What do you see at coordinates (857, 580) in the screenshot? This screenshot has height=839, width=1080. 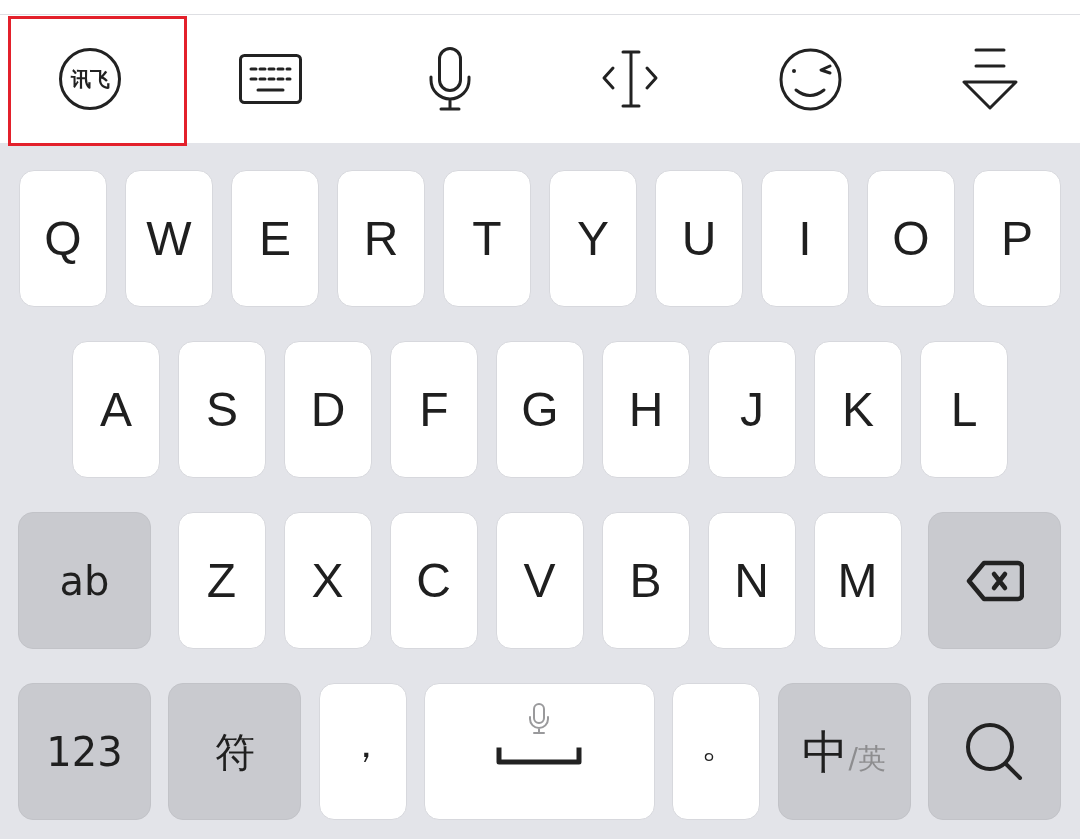 I see `letter-key: M` at bounding box center [857, 580].